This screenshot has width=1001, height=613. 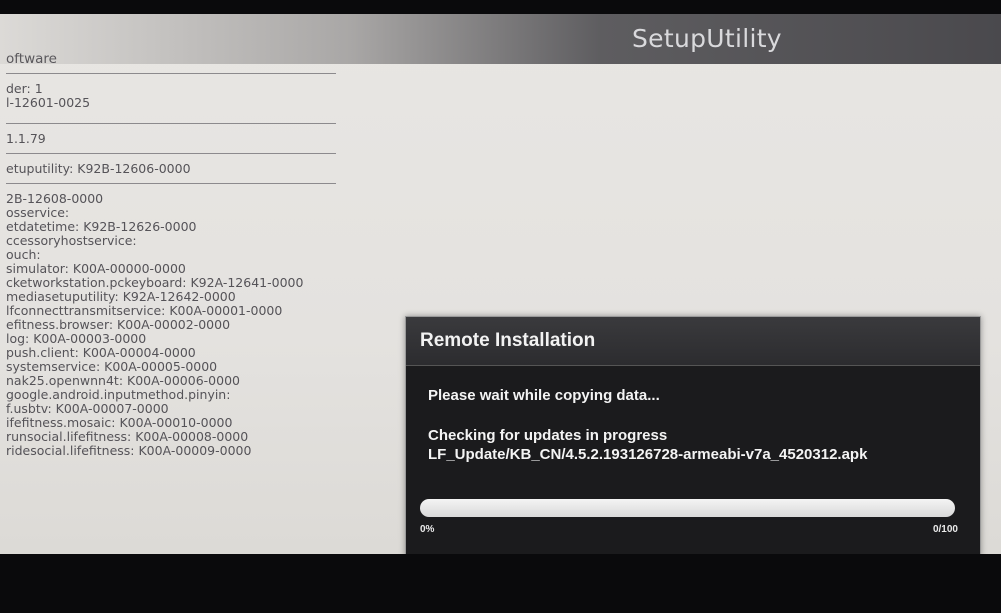 I want to click on info-line: f.usbtv: K00A-00007-0000, so click(x=87, y=409).